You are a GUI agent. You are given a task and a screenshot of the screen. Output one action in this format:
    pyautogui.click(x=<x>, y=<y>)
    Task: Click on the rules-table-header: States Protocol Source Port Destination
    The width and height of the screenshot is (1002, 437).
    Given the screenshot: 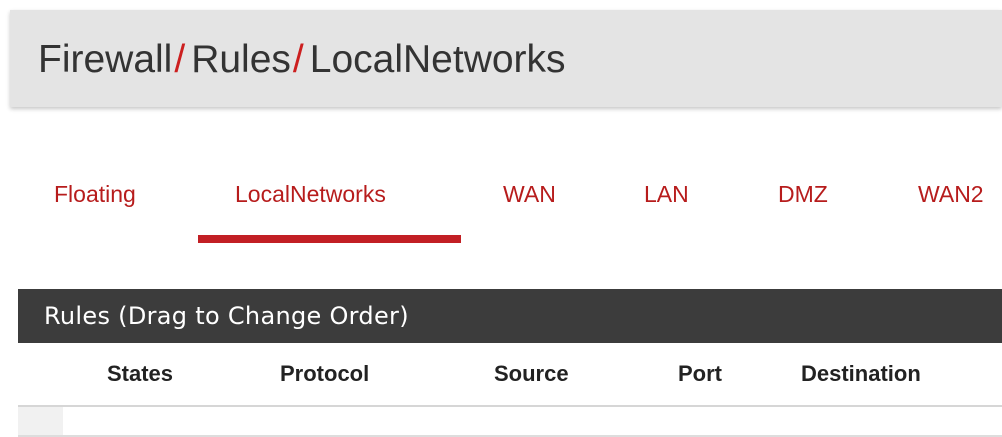 What is the action you would take?
    pyautogui.click(x=510, y=375)
    